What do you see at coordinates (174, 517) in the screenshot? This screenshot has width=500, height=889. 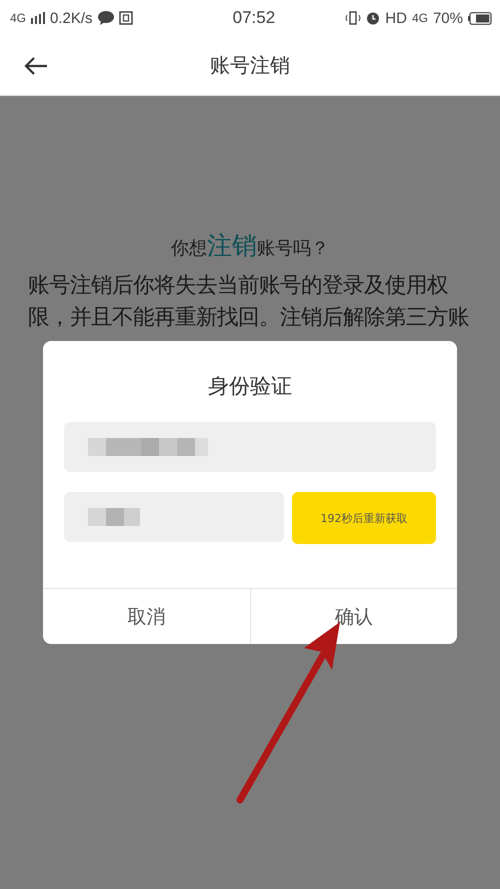 I see `code-field` at bounding box center [174, 517].